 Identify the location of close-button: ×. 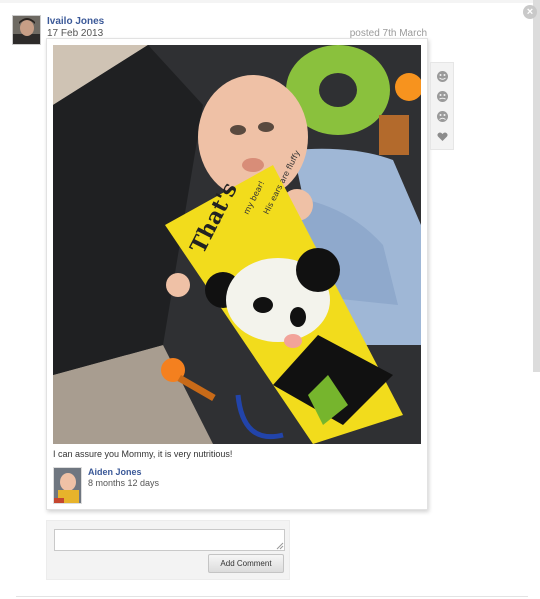
(530, 12).